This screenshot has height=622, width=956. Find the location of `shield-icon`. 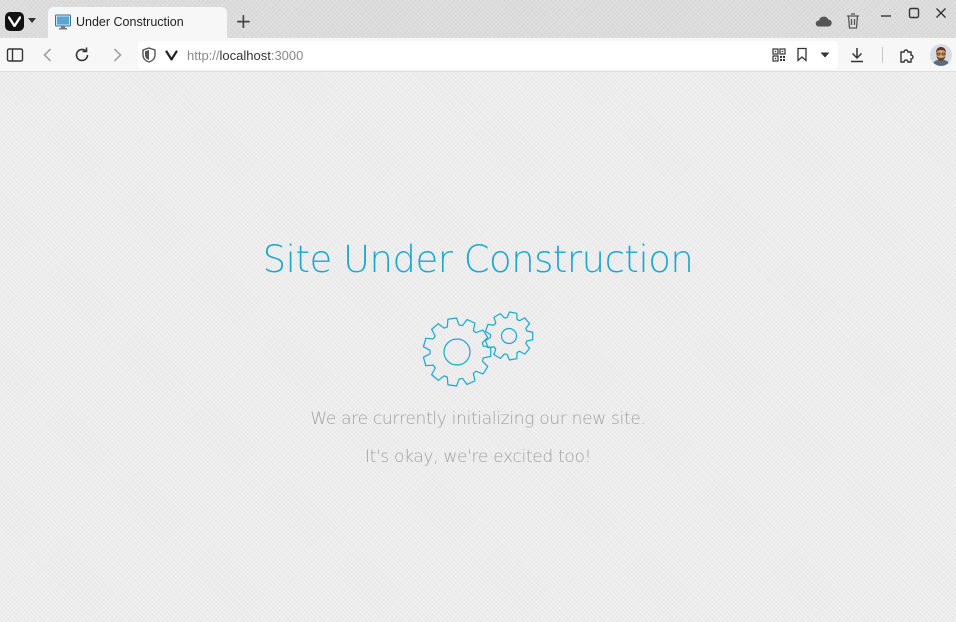

shield-icon is located at coordinates (149, 55).